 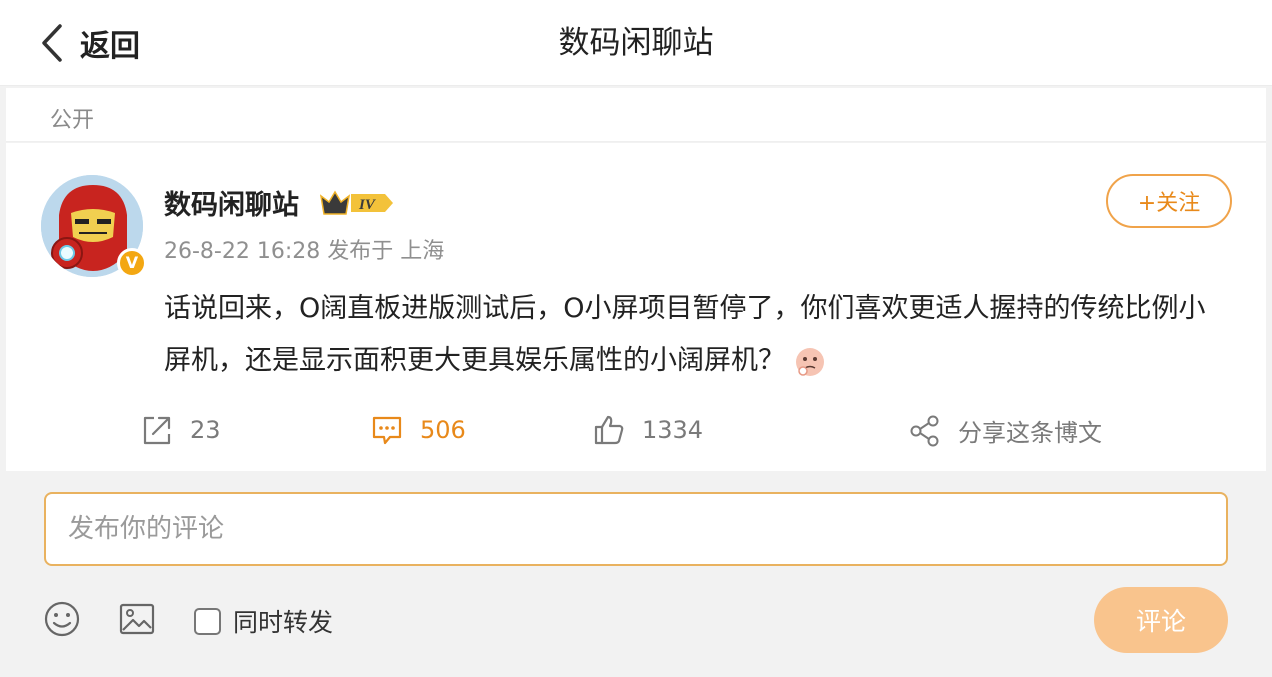 I want to click on top-bar: 返回 数码闲聊站, so click(x=636, y=43).